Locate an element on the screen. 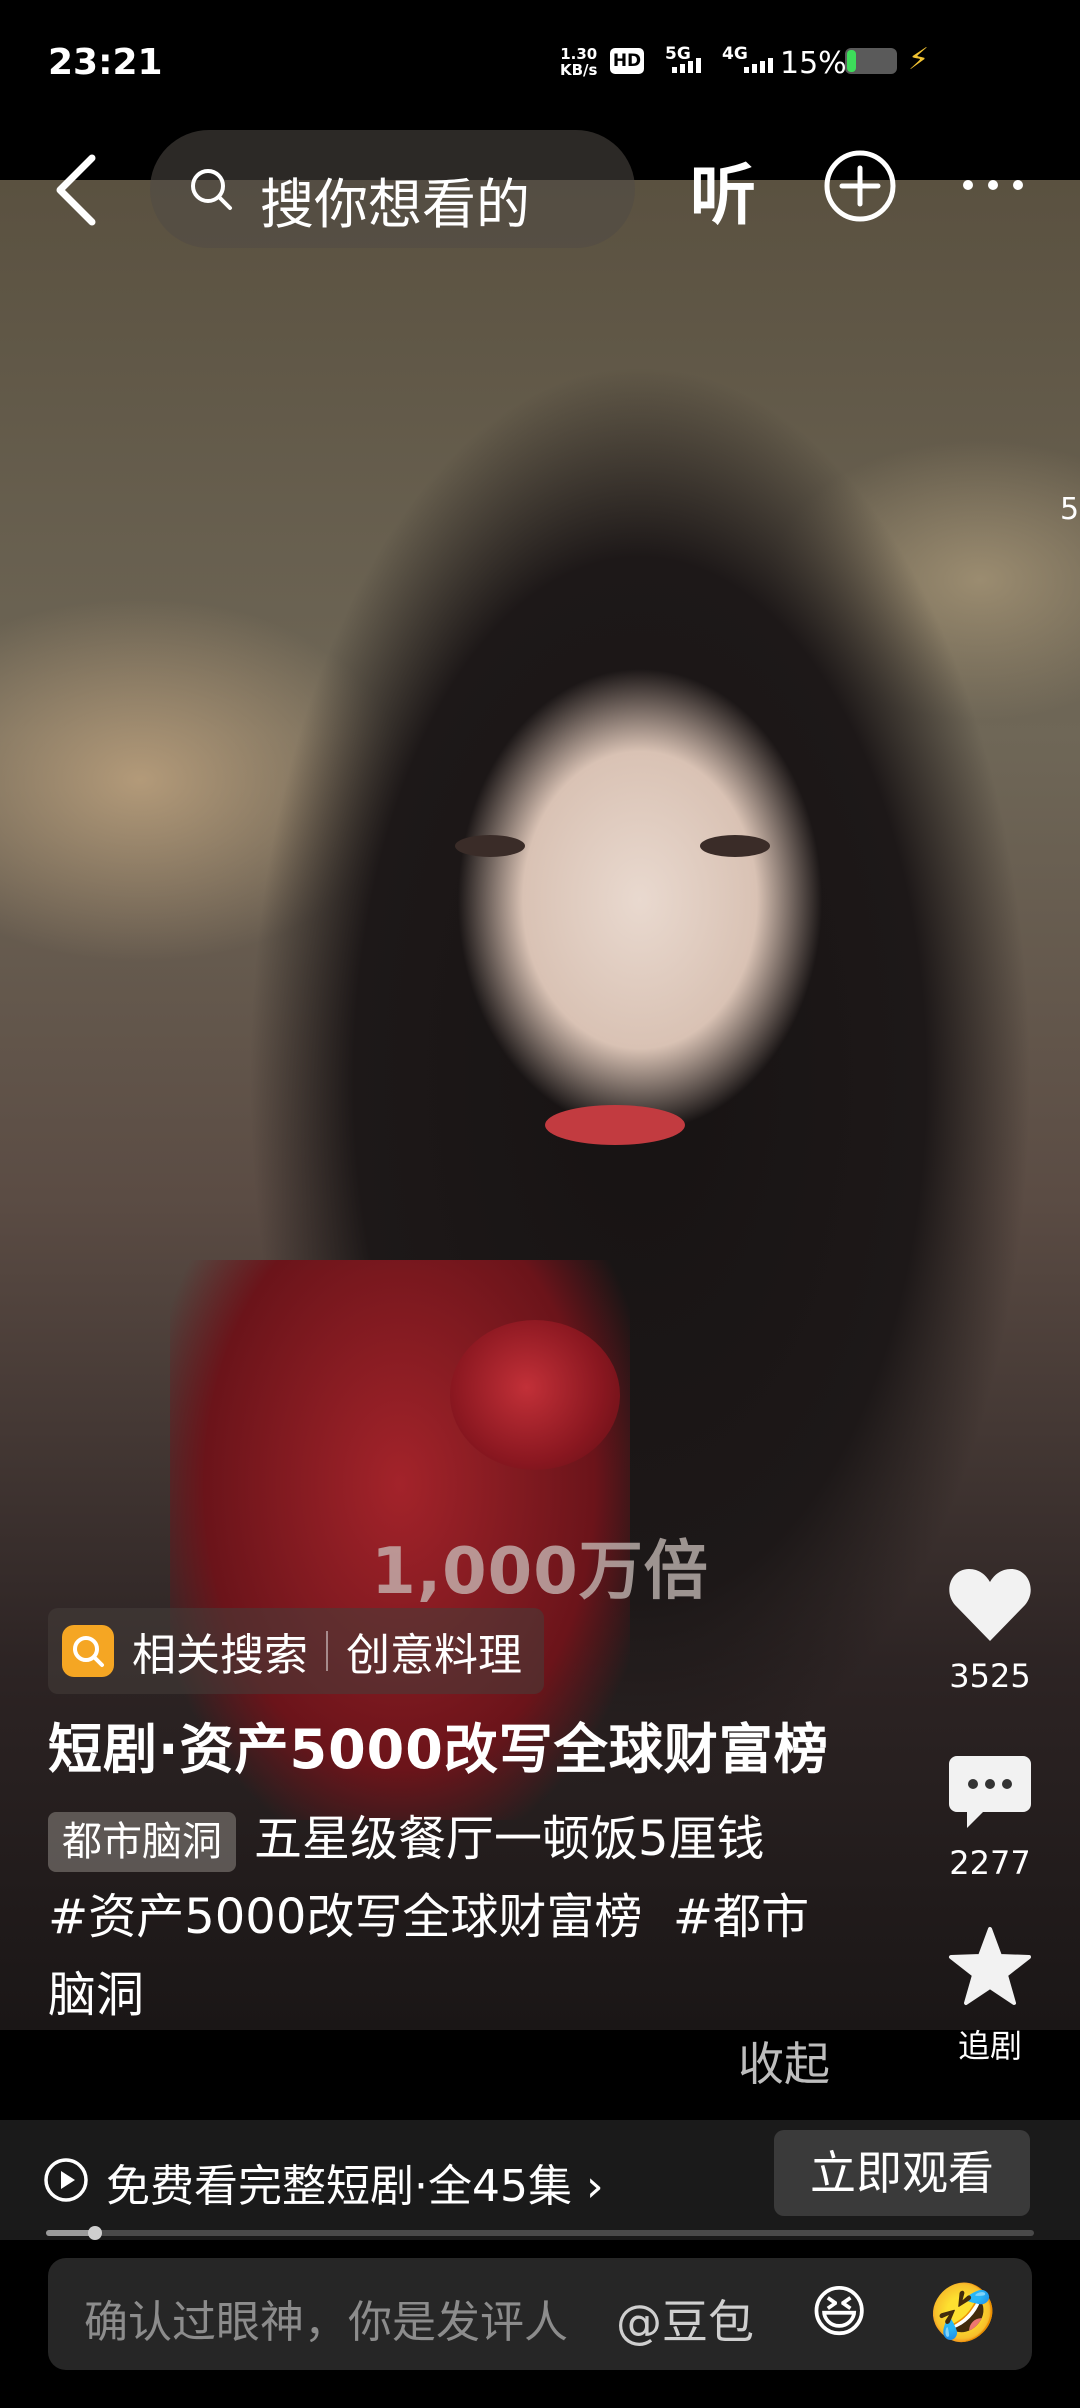 This screenshot has width=1080, height=2408. collapse-button: 收起 is located at coordinates (784, 2061).